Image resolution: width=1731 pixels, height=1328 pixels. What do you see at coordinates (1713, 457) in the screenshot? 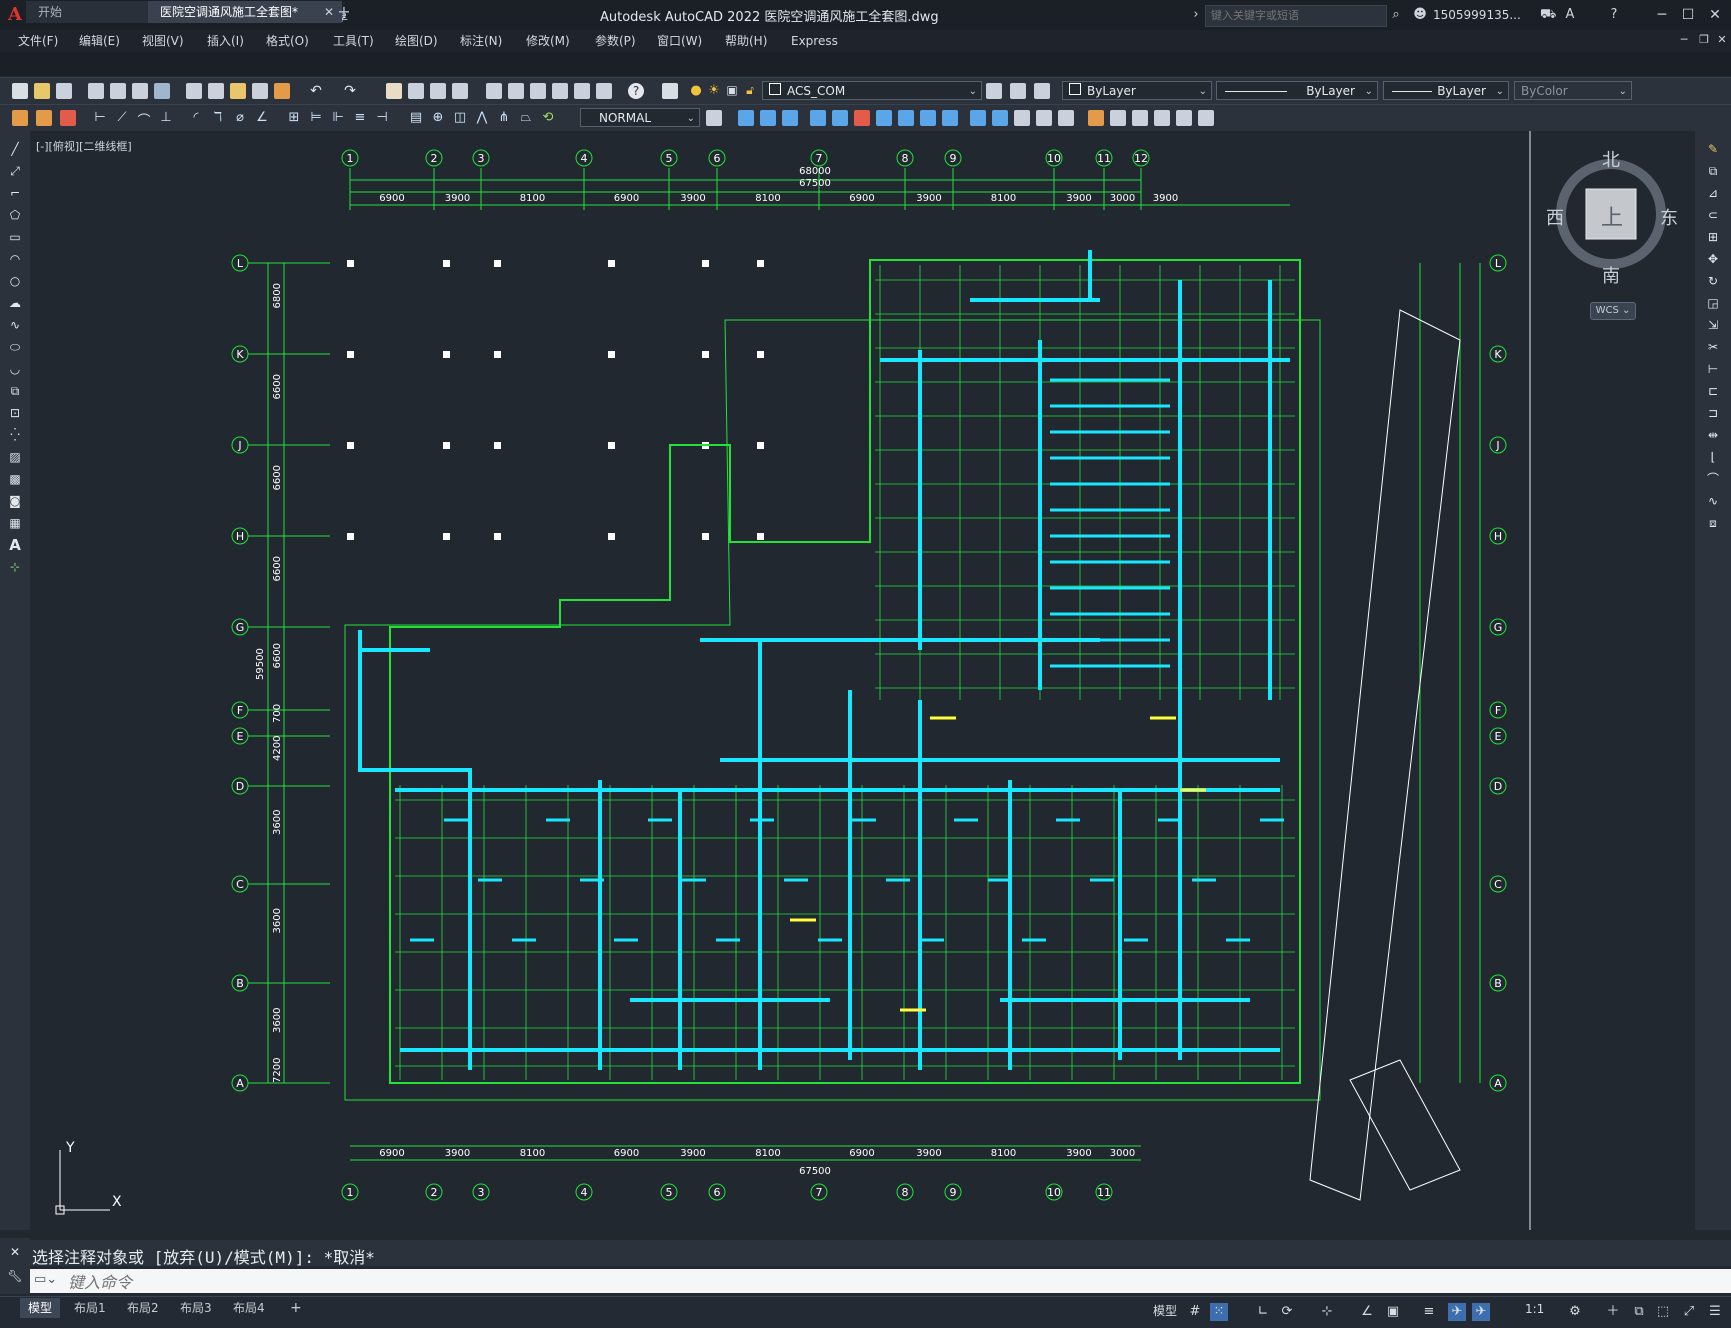
I see `chamfer-icon: ⌊` at bounding box center [1713, 457].